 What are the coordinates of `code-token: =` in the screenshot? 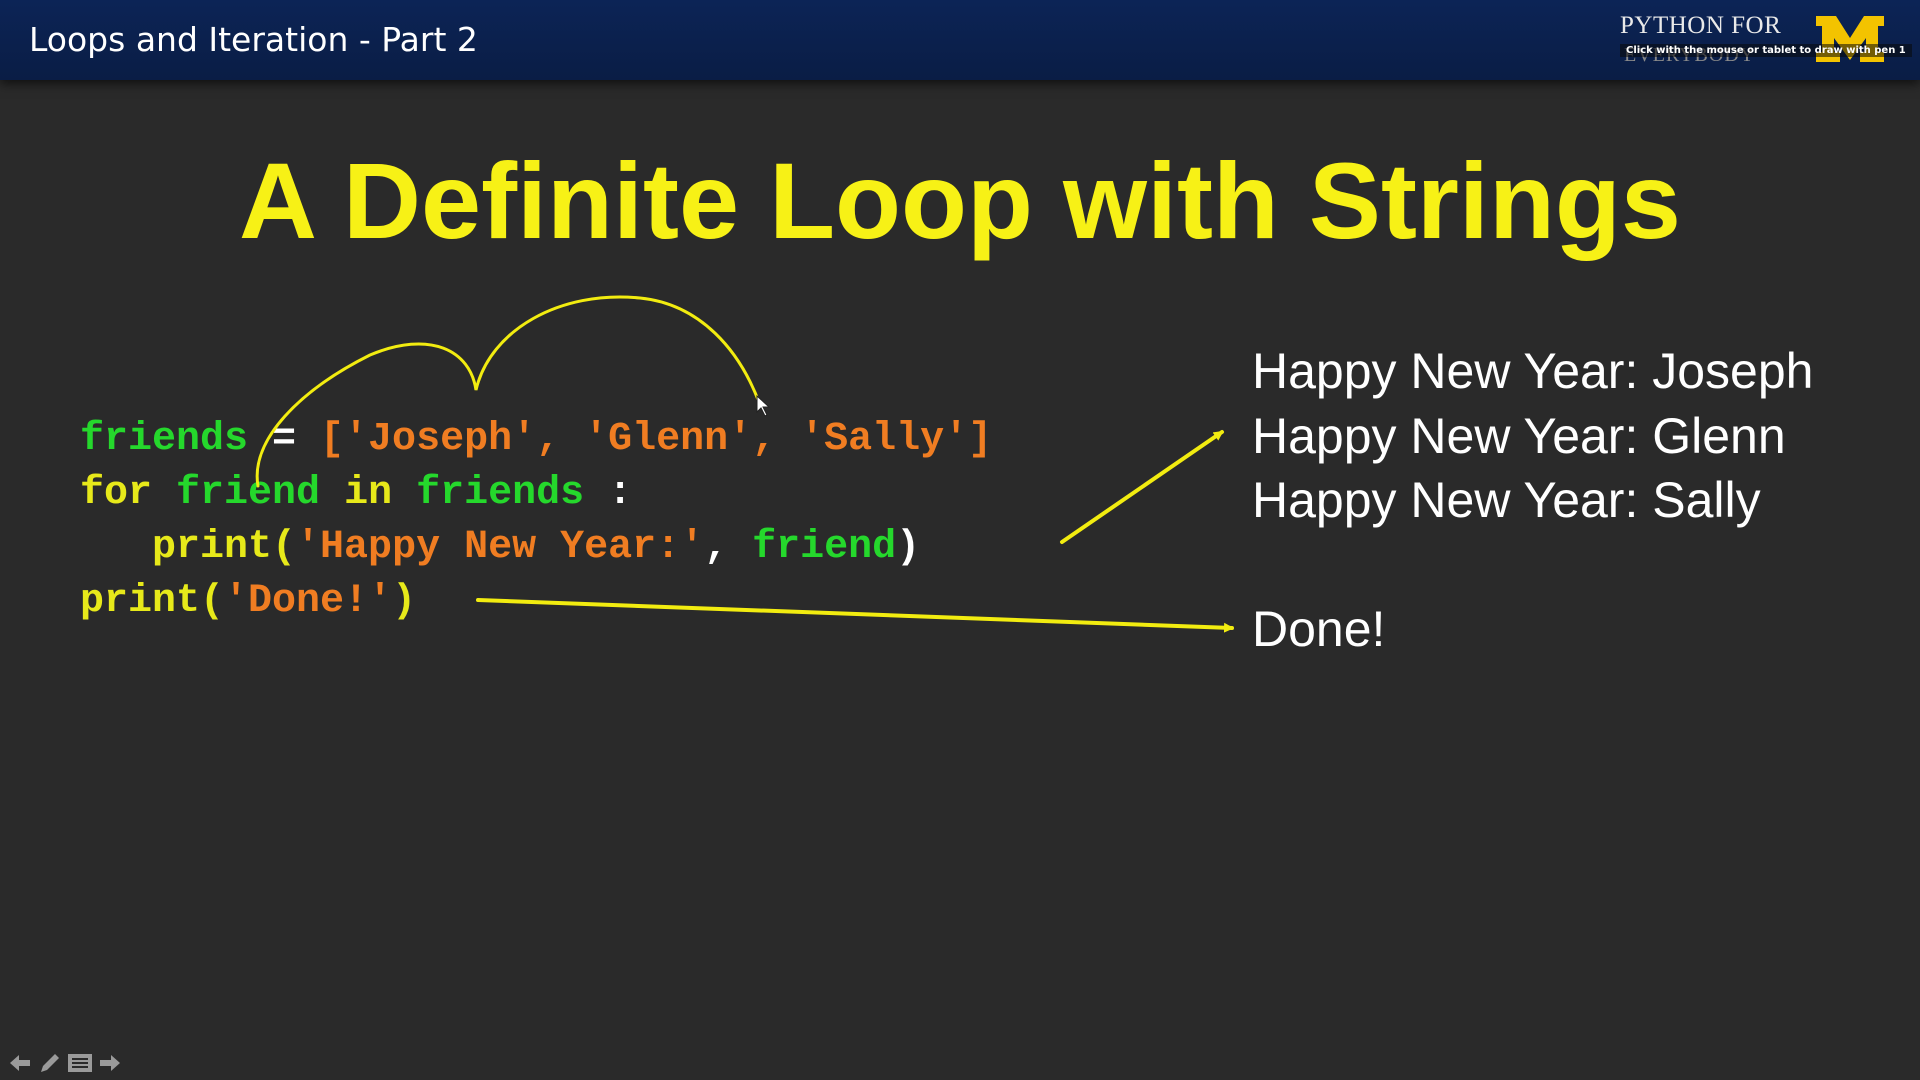 It's located at (284, 439).